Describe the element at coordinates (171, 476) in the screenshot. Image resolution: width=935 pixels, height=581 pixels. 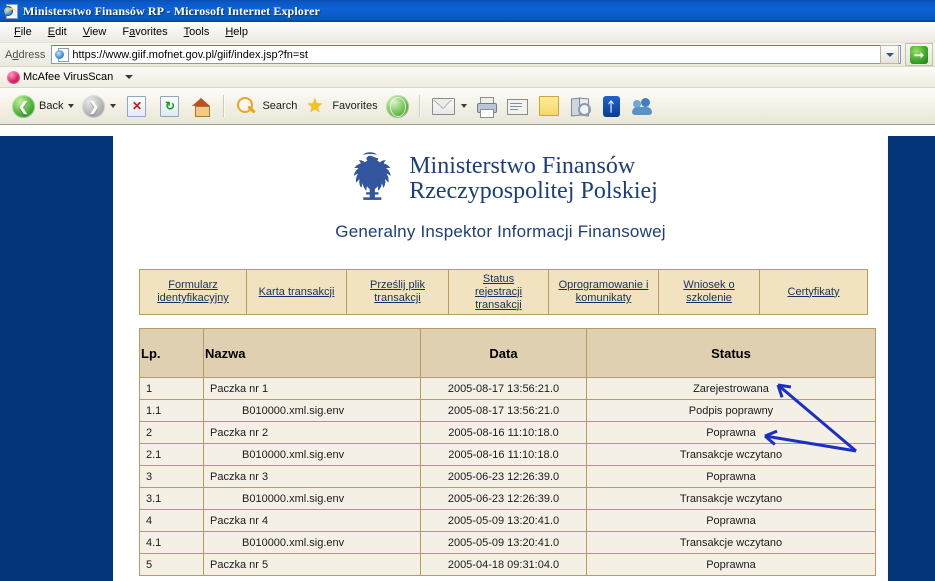
I see `cell-lp: 3` at that location.